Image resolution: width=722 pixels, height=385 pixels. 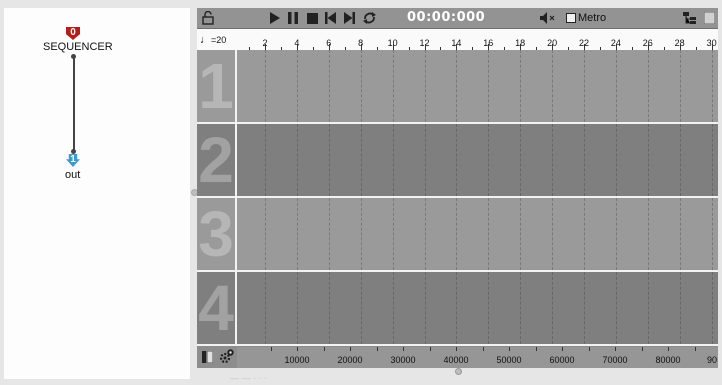 I want to click on faded-status-text: — — · · ·, so click(x=248, y=378).